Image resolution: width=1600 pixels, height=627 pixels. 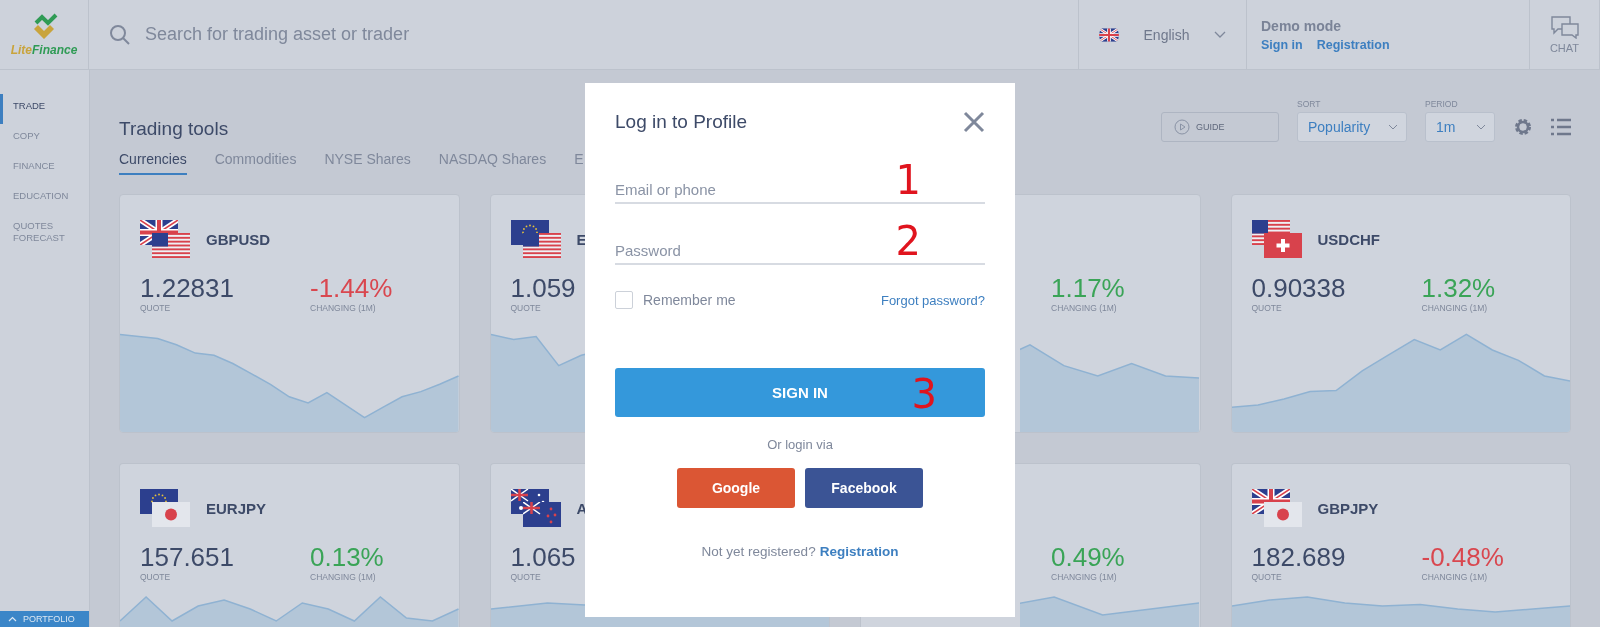 What do you see at coordinates (289, 313) in the screenshot?
I see `asset-card: GBPUSD 1.22831 QUOTE -1.44% CHANGING (1M)` at bounding box center [289, 313].